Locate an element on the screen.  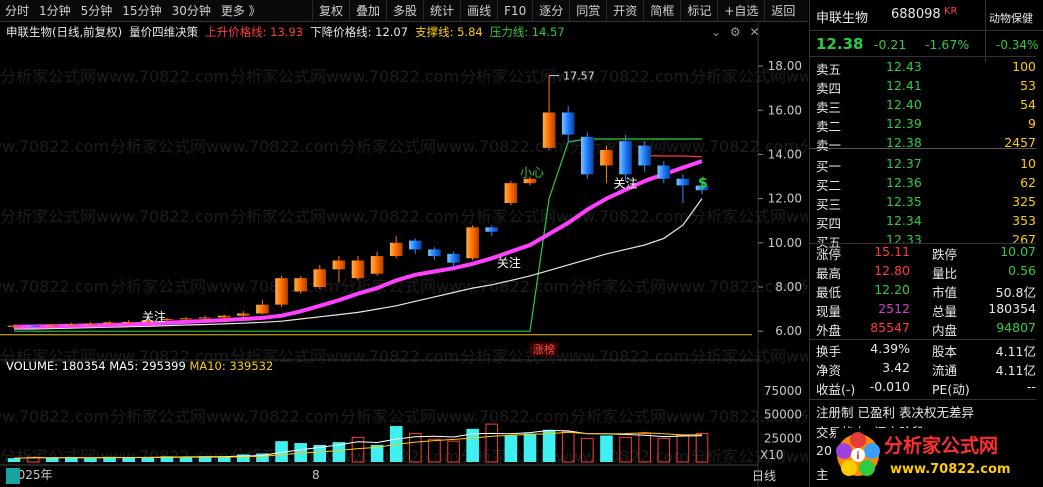
level-label: 卖二 is located at coordinates (829, 126).